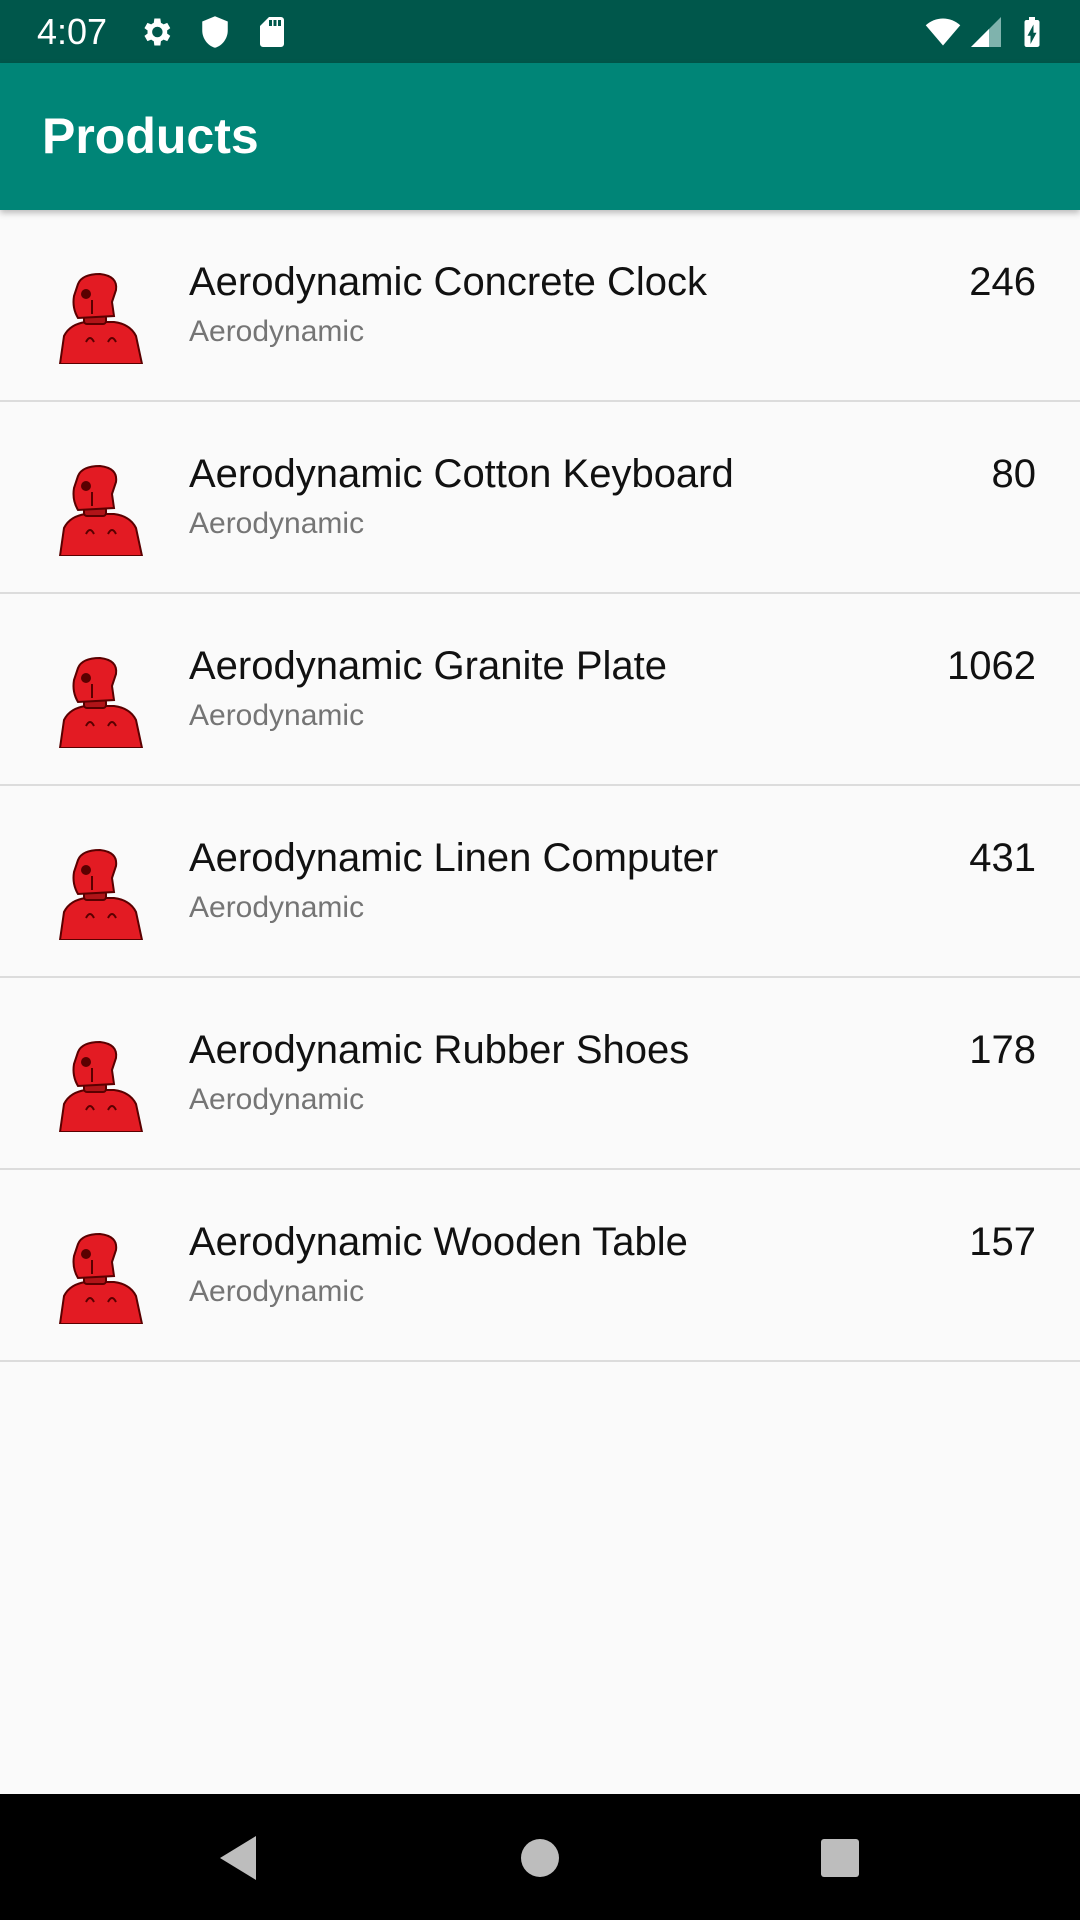  I want to click on product-value: 246, so click(1002, 282).